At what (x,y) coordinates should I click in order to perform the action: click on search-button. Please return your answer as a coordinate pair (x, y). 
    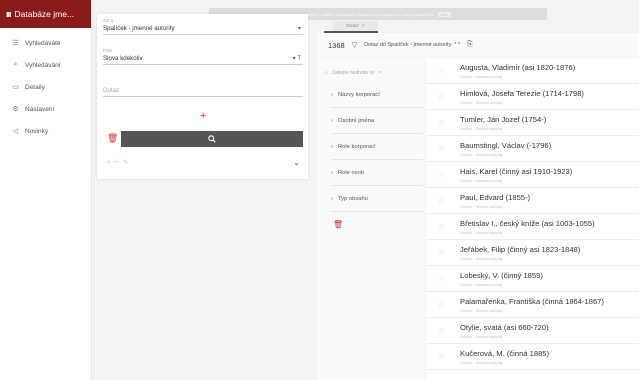
    Looking at the image, I should click on (212, 139).